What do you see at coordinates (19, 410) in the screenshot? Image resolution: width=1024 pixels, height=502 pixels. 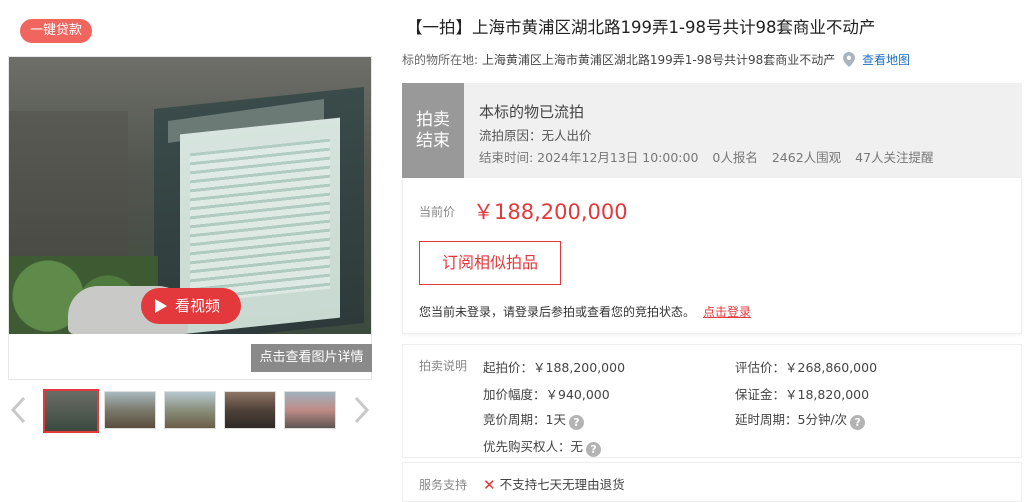 I see `prev-arrow-icon` at bounding box center [19, 410].